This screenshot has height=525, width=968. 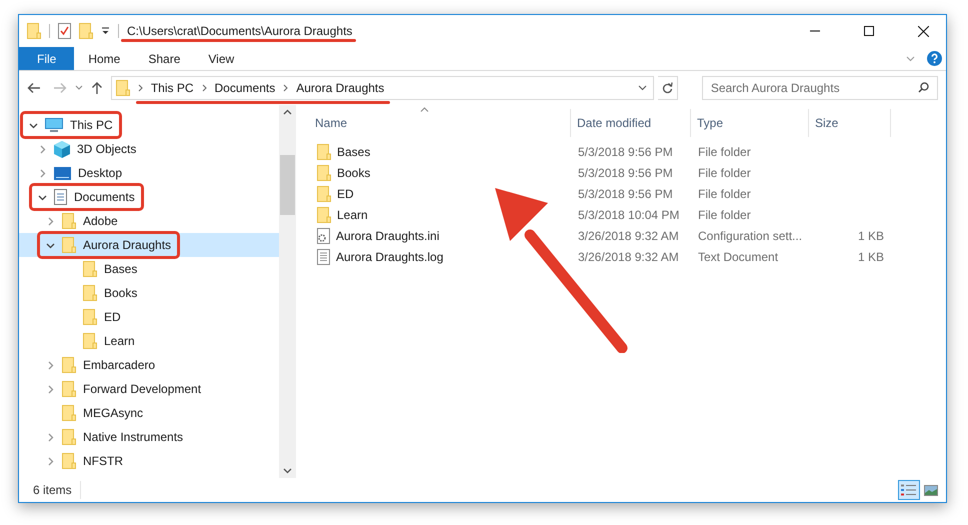 I want to click on tree-item: Bases, so click(x=149, y=269).